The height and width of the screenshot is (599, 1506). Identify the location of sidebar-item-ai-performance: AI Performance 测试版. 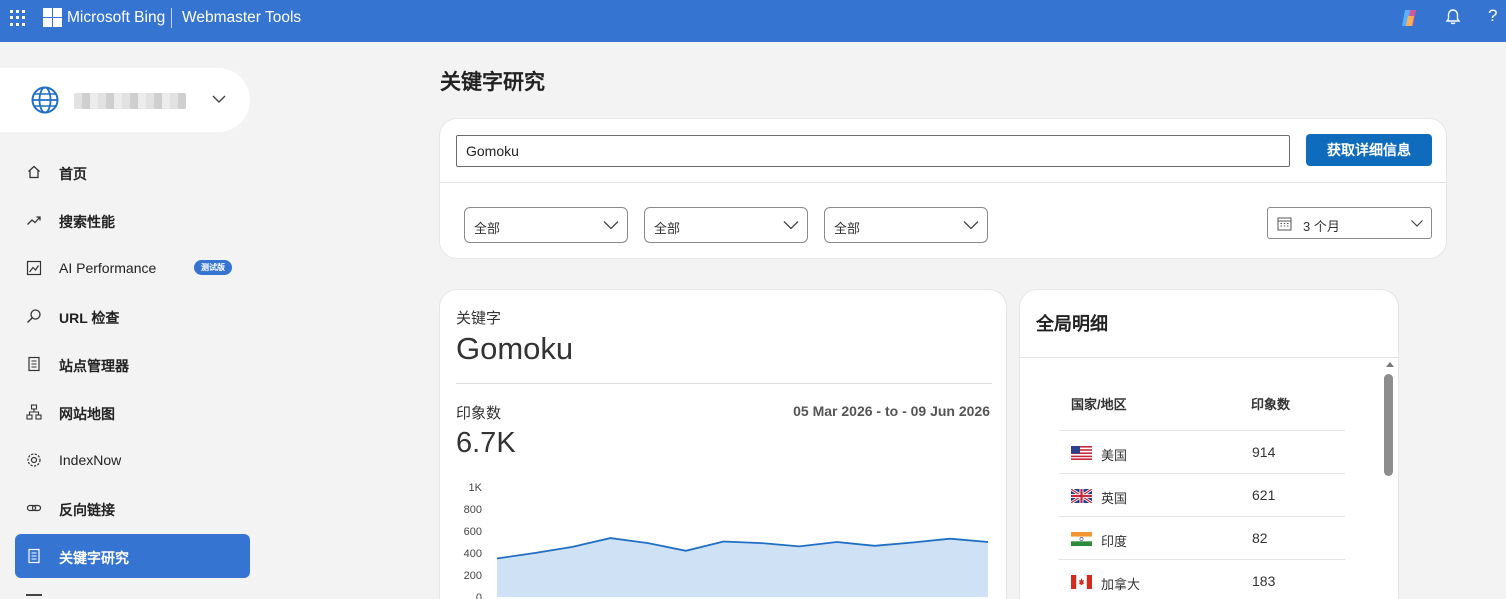
(132, 268).